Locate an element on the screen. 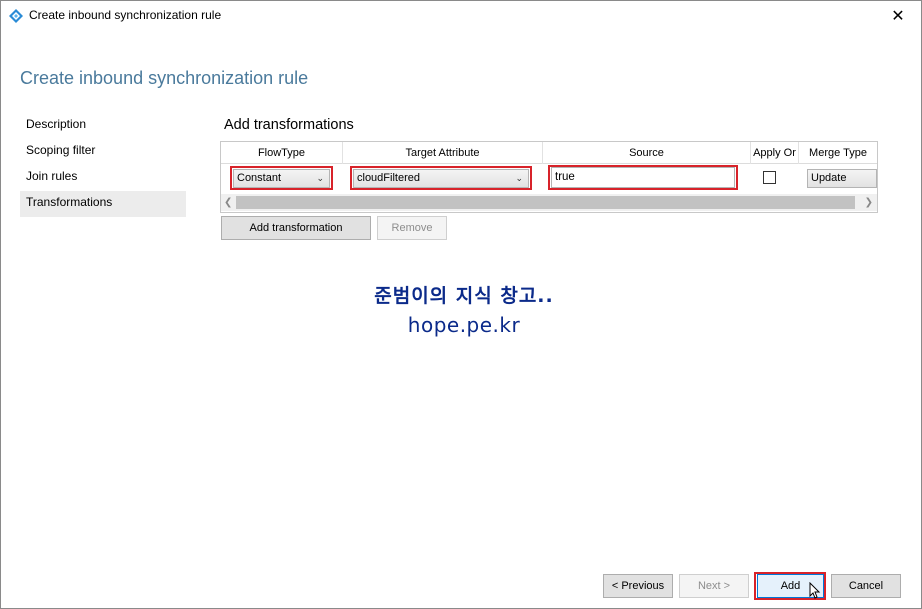 The height and width of the screenshot is (609, 922). horizontal-scrollbar: ❮ ❯ is located at coordinates (549, 202).